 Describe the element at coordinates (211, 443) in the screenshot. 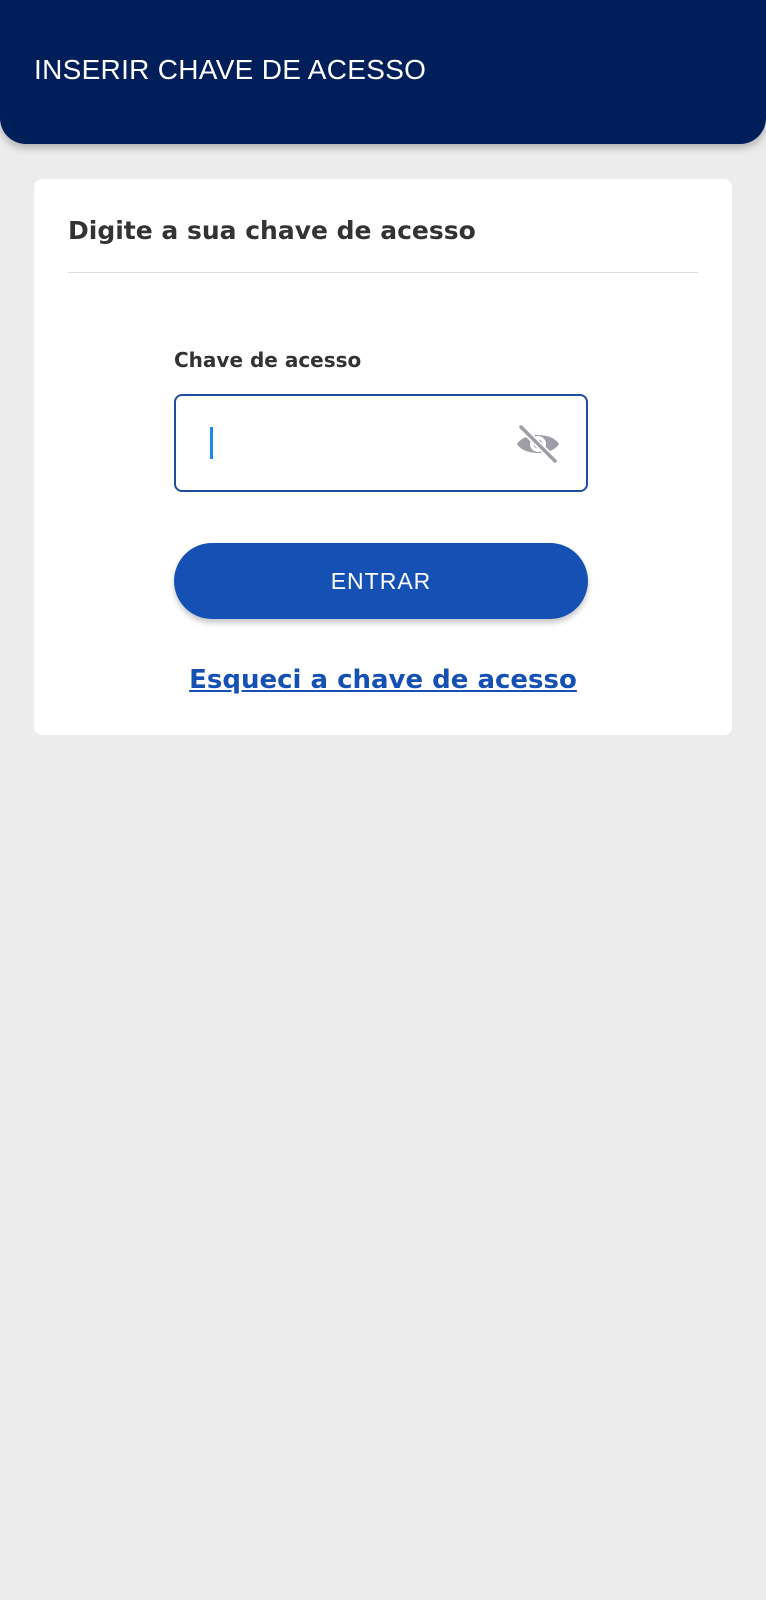

I see `text-cursor` at that location.